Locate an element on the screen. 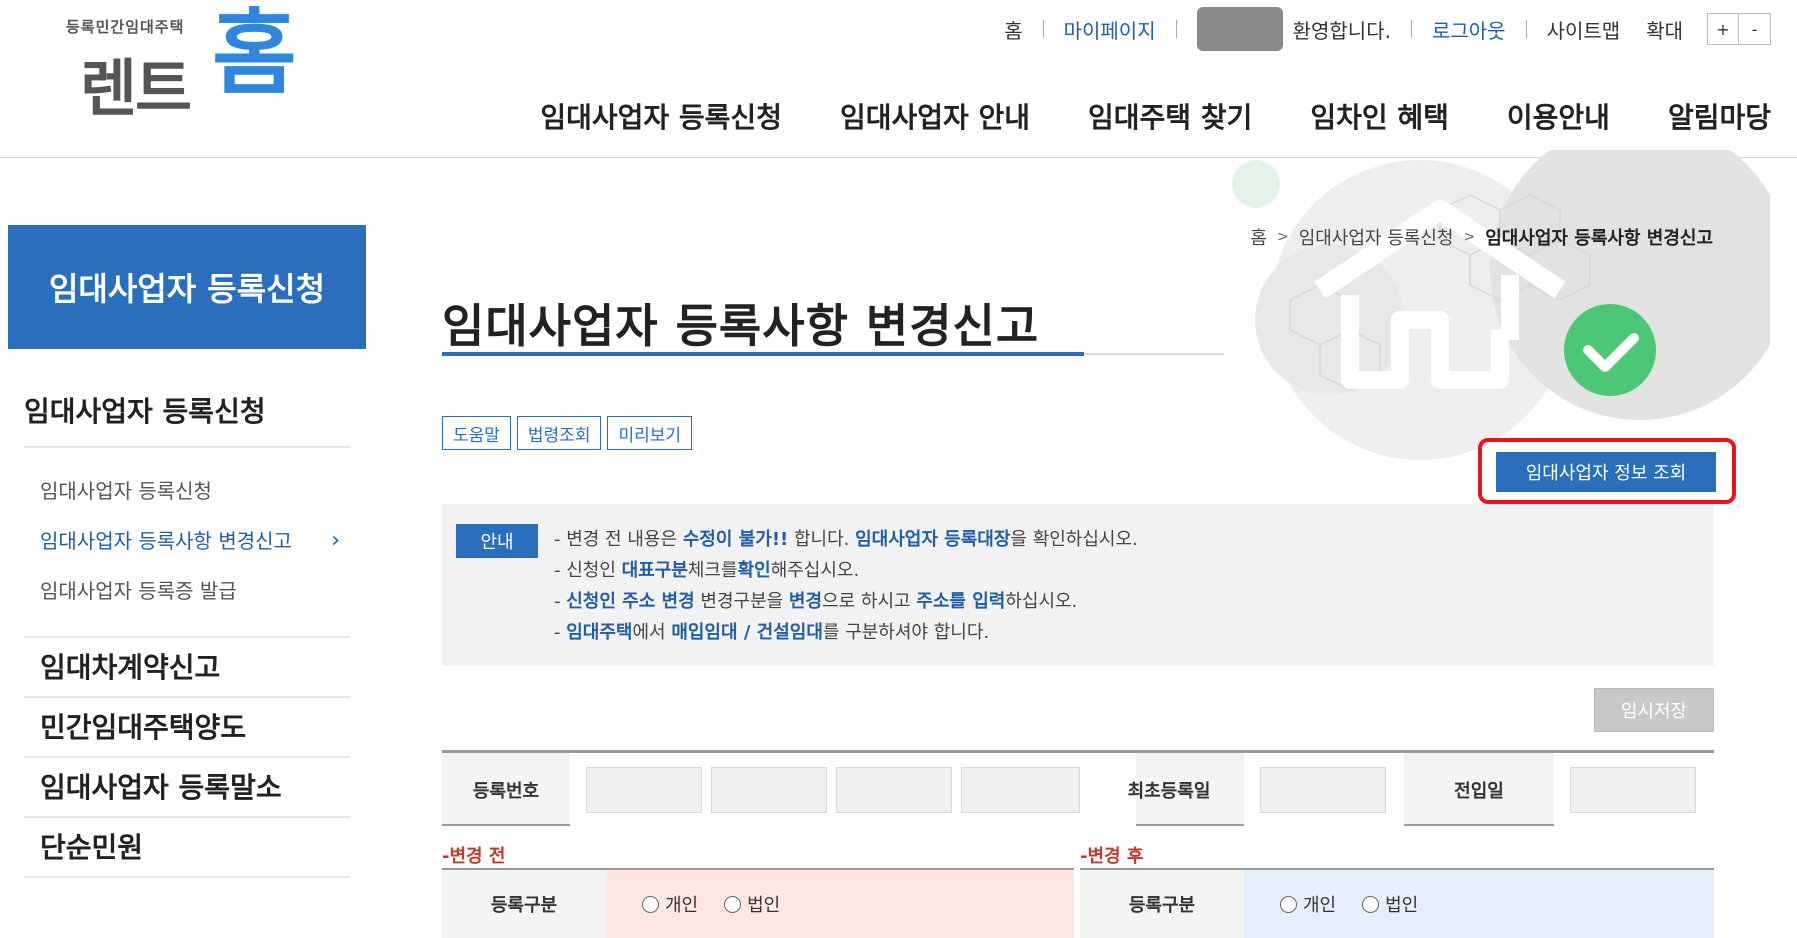  sidebar-group-simple-petition: 단순민원 is located at coordinates (187, 848).